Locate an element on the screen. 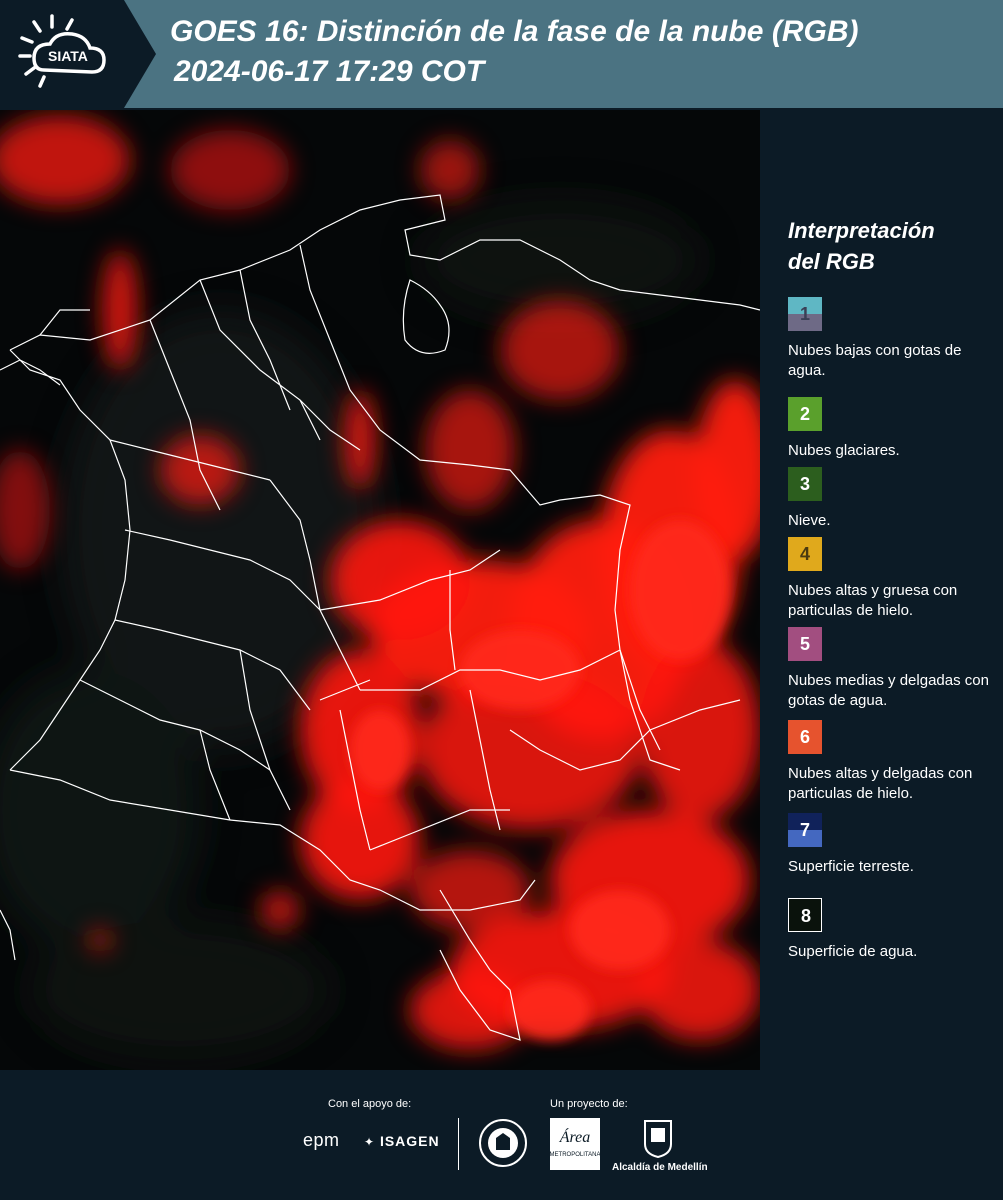 This screenshot has width=1003, height=1200. legend-title: Interpretación del RGB is located at coordinates (893, 246).